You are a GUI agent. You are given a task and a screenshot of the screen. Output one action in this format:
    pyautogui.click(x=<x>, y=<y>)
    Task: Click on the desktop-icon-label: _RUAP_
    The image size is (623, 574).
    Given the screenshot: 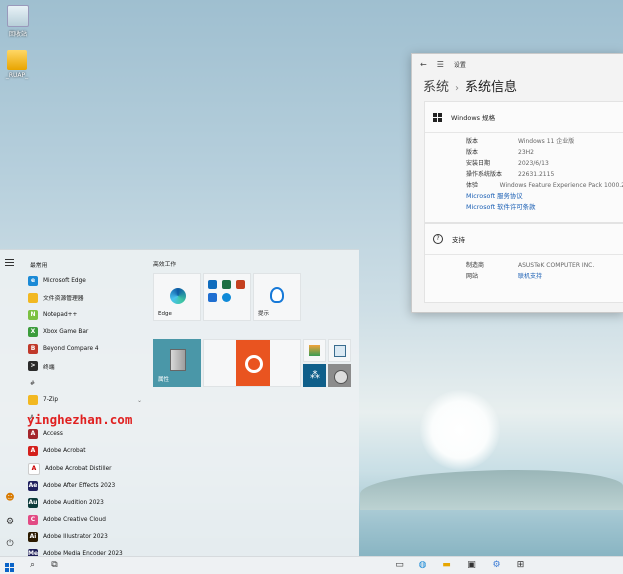 What is the action you would take?
    pyautogui.click(x=17, y=75)
    